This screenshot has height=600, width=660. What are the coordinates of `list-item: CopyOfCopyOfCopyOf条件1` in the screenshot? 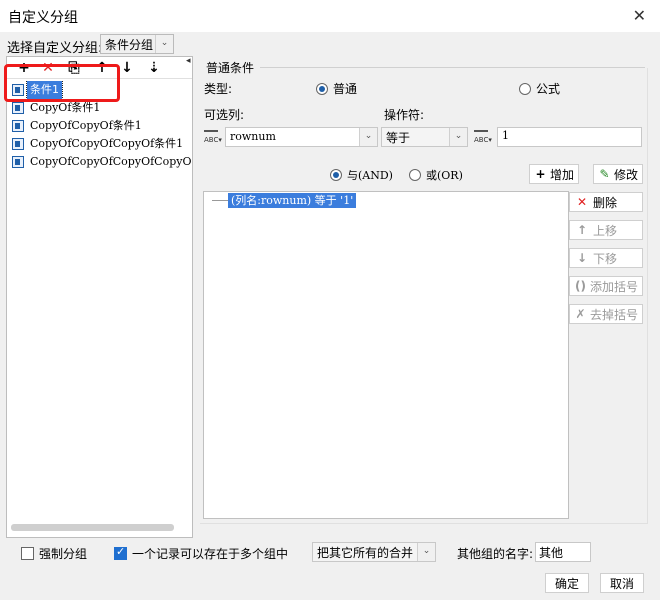 It's located at (100, 144).